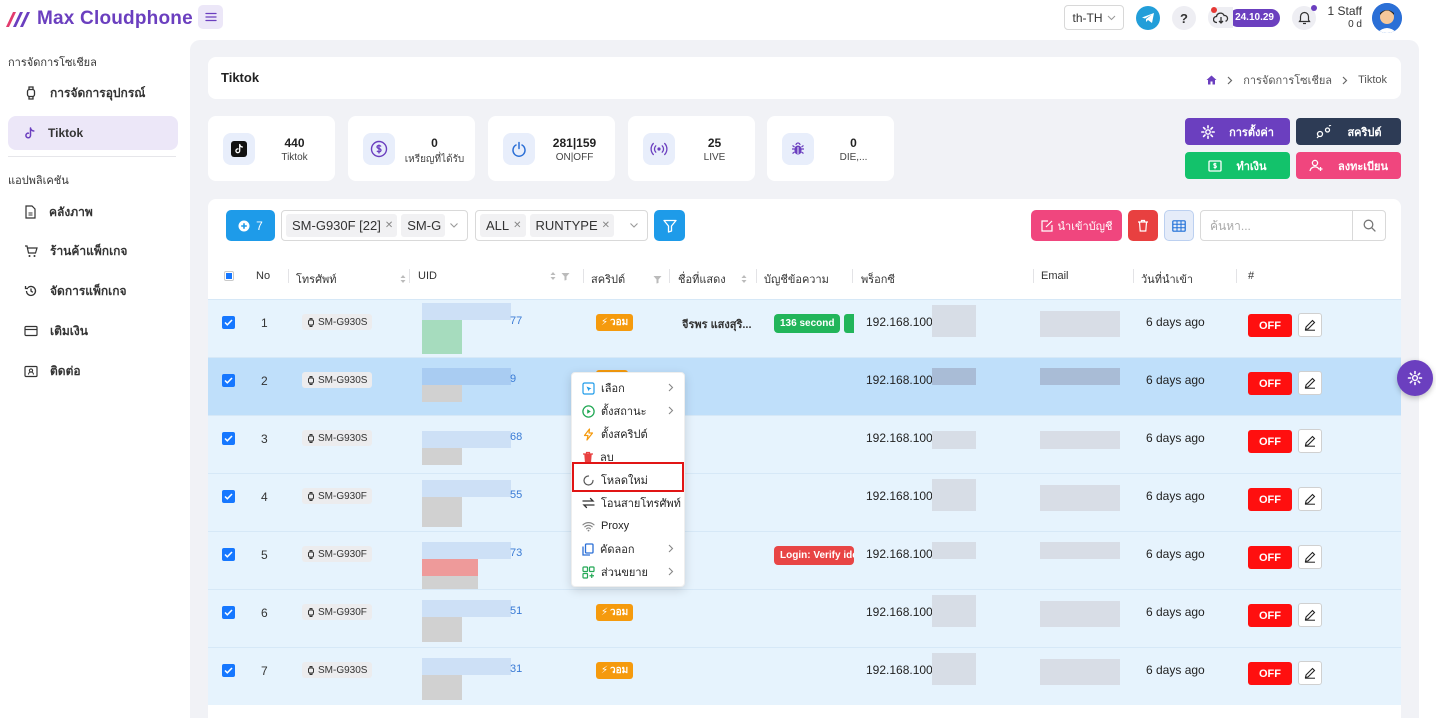 This screenshot has width=1436, height=718. What do you see at coordinates (516, 553) in the screenshot?
I see `uid-link: 73` at bounding box center [516, 553].